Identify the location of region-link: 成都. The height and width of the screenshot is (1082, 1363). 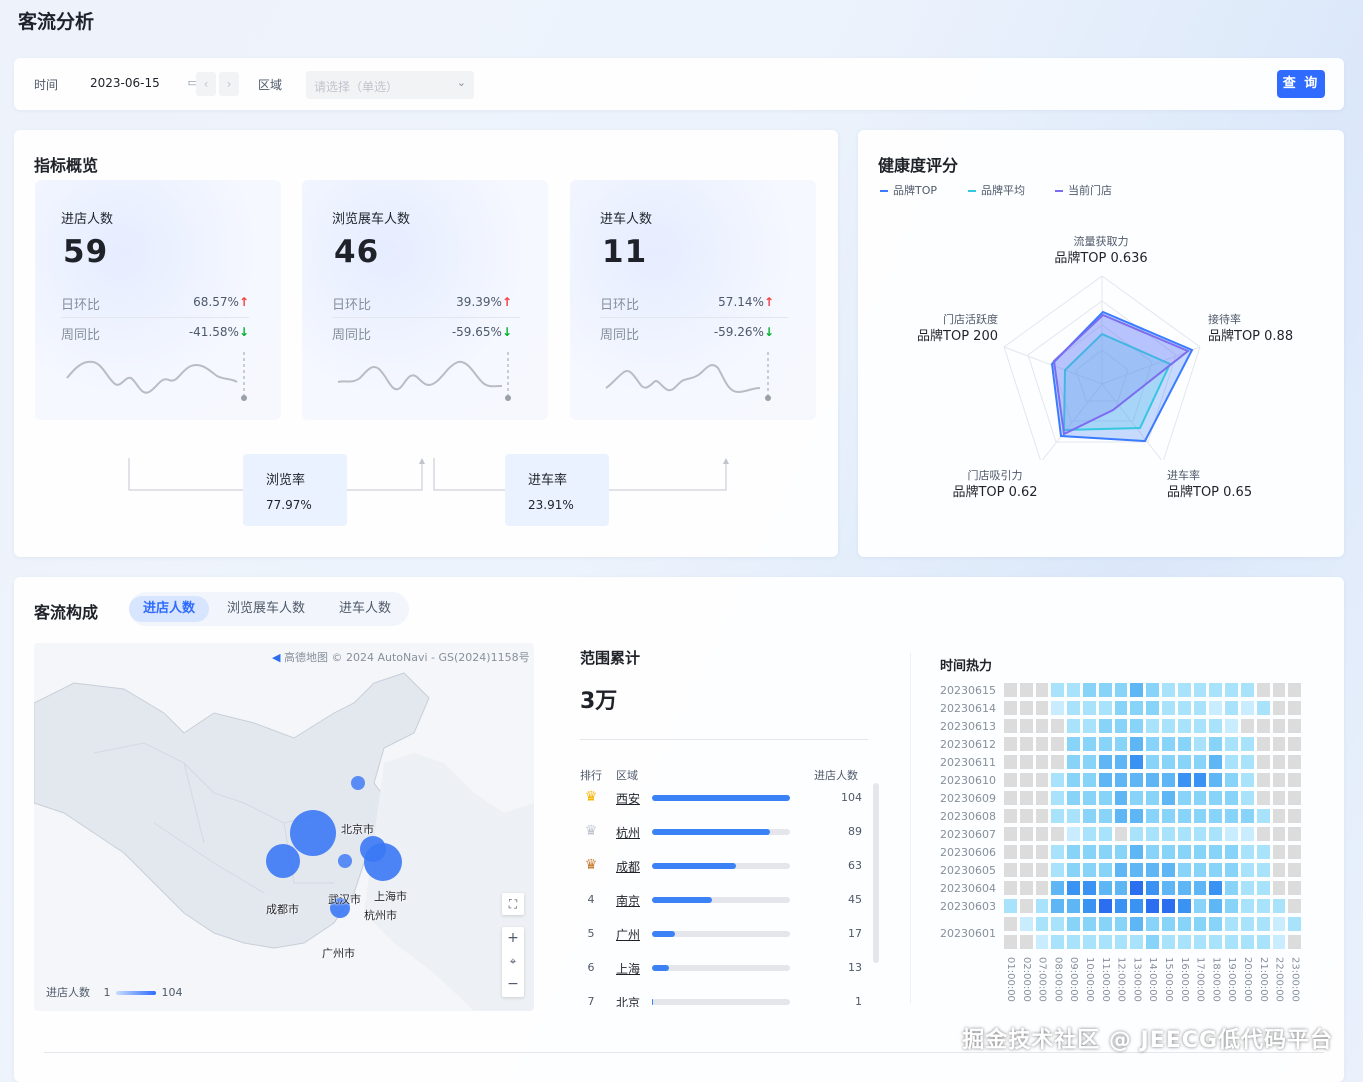
(628, 866).